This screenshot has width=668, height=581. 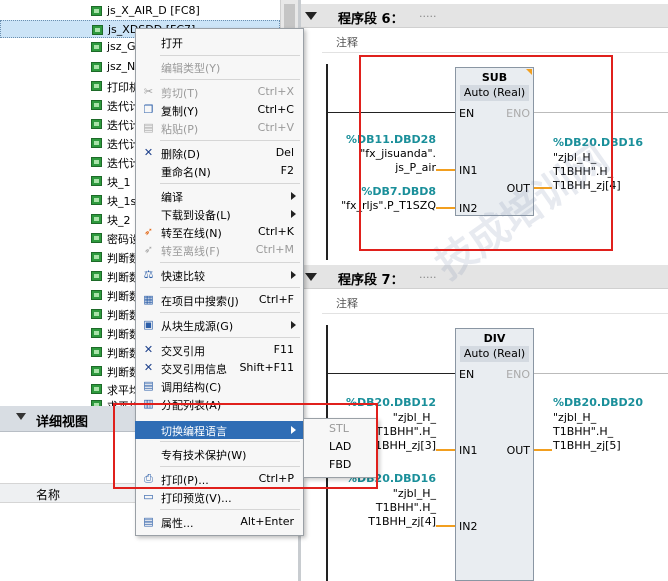 I want to click on menu-item-copy: ❐ 复制(Y) Ctrl+C, so click(x=219, y=110).